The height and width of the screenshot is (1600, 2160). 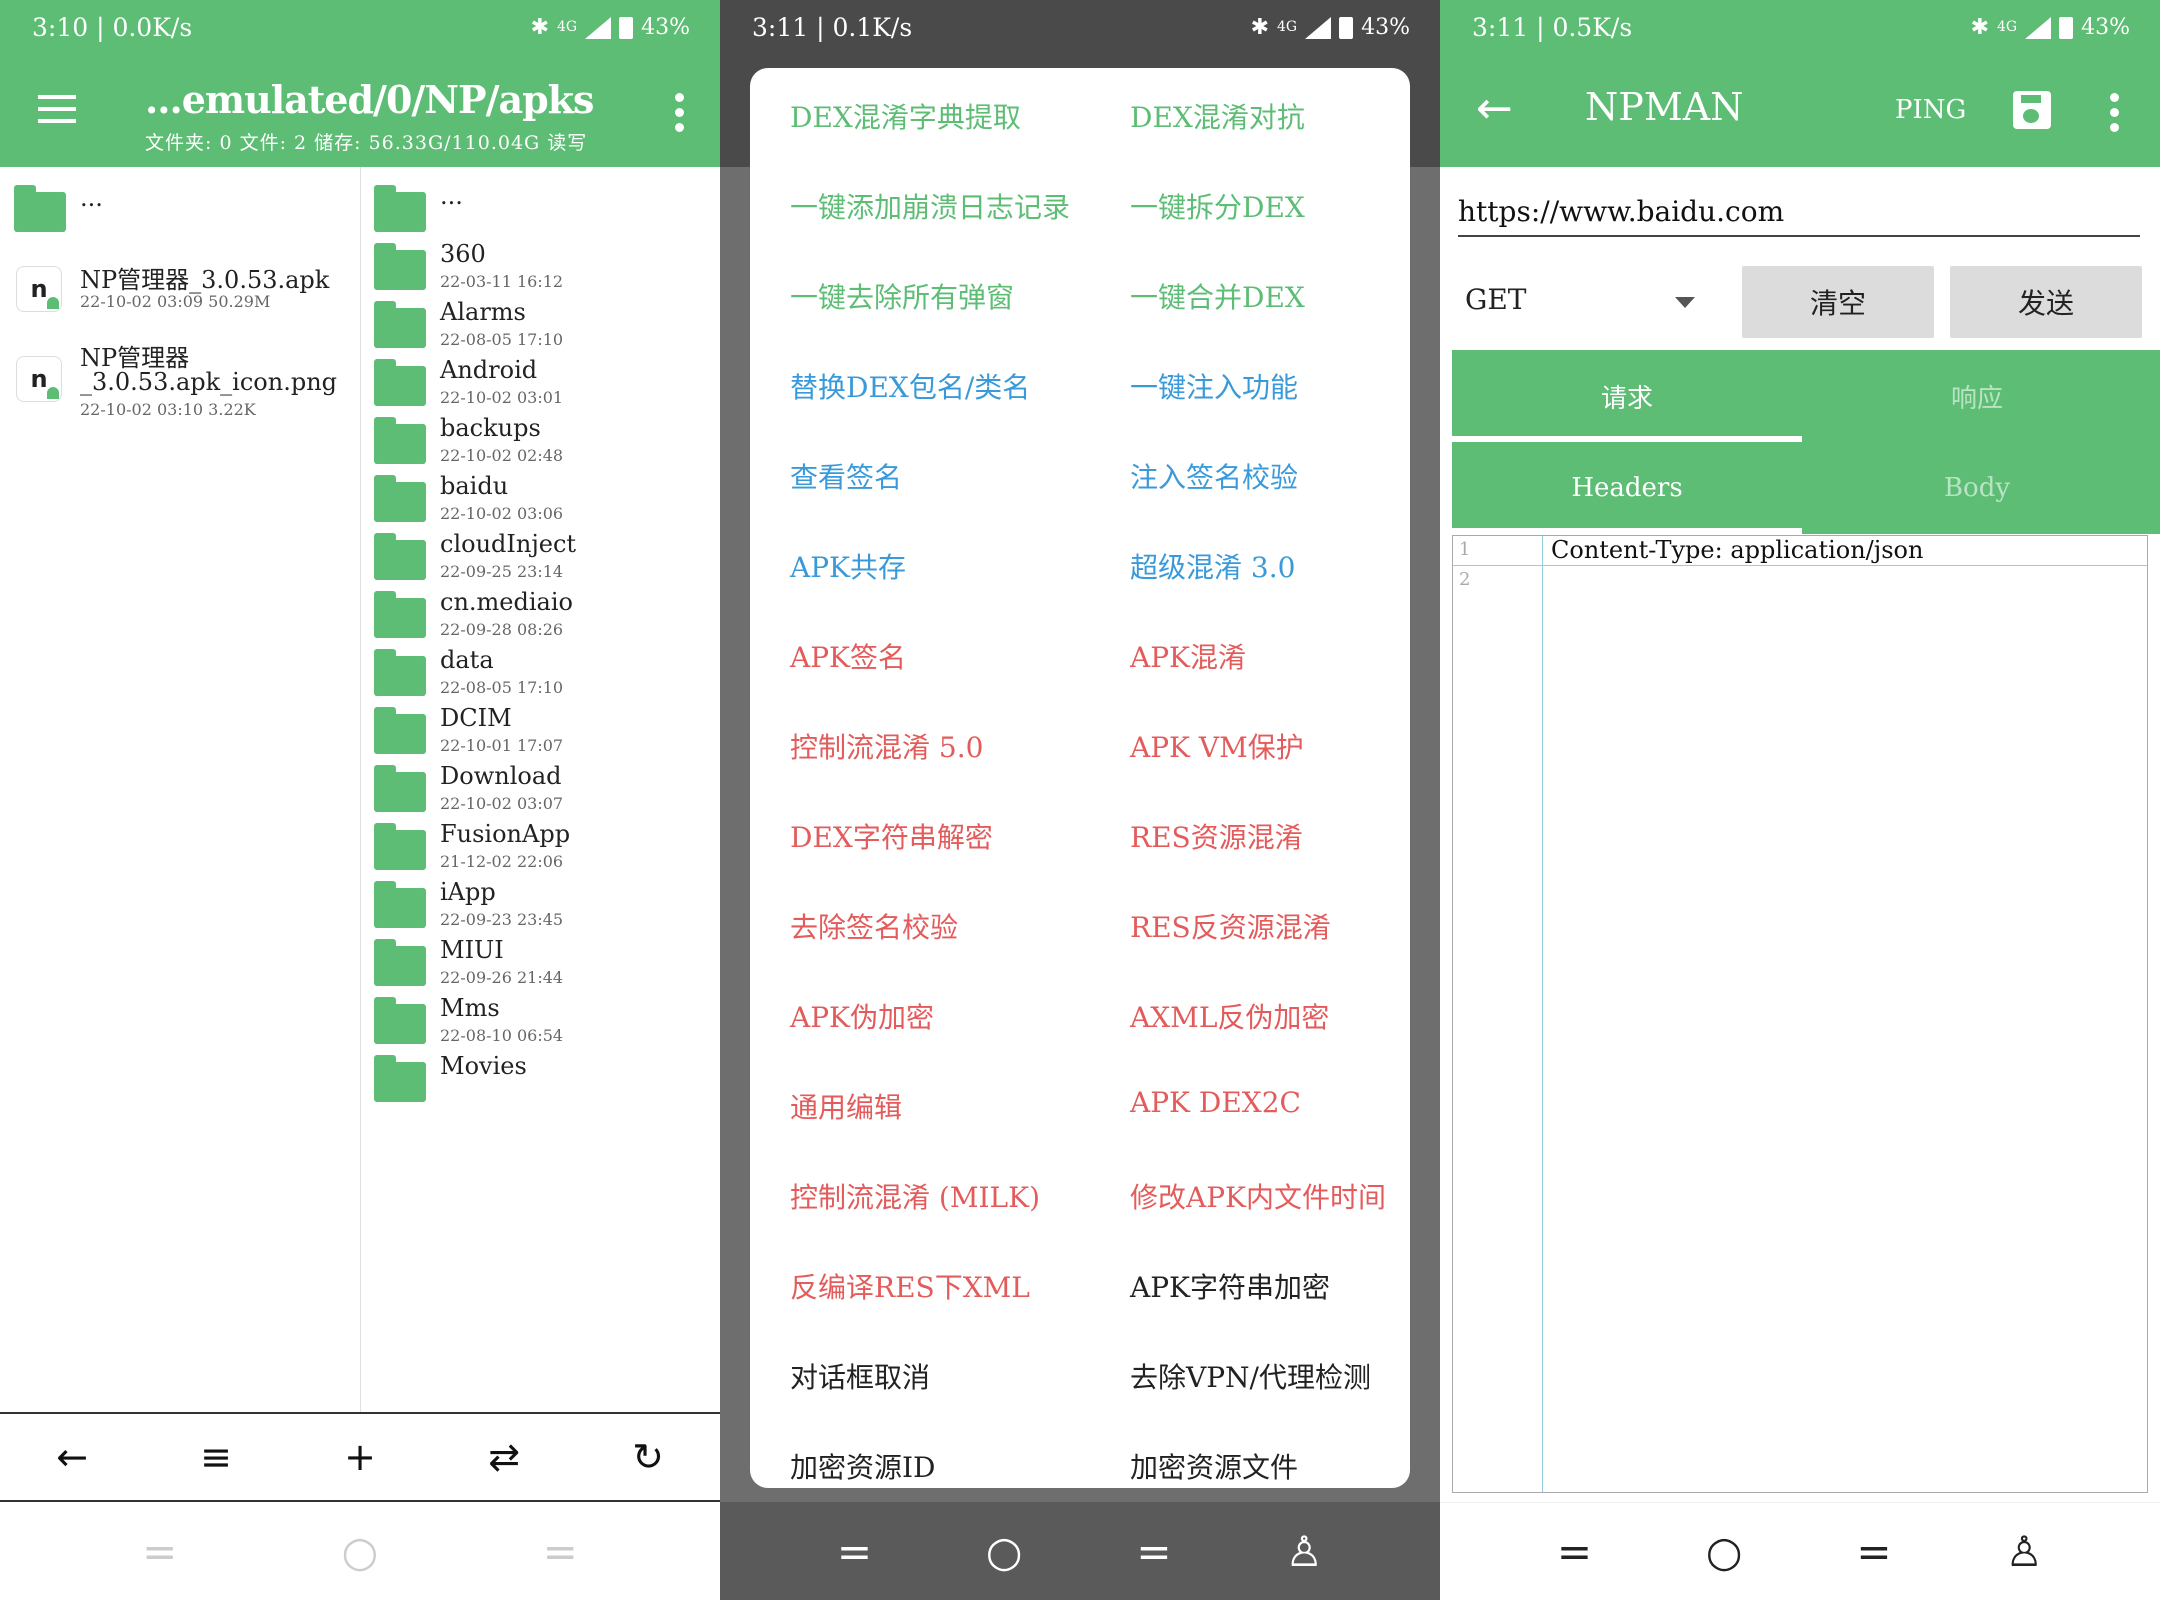 I want to click on menu-item: 对话框取消, so click(x=860, y=1376).